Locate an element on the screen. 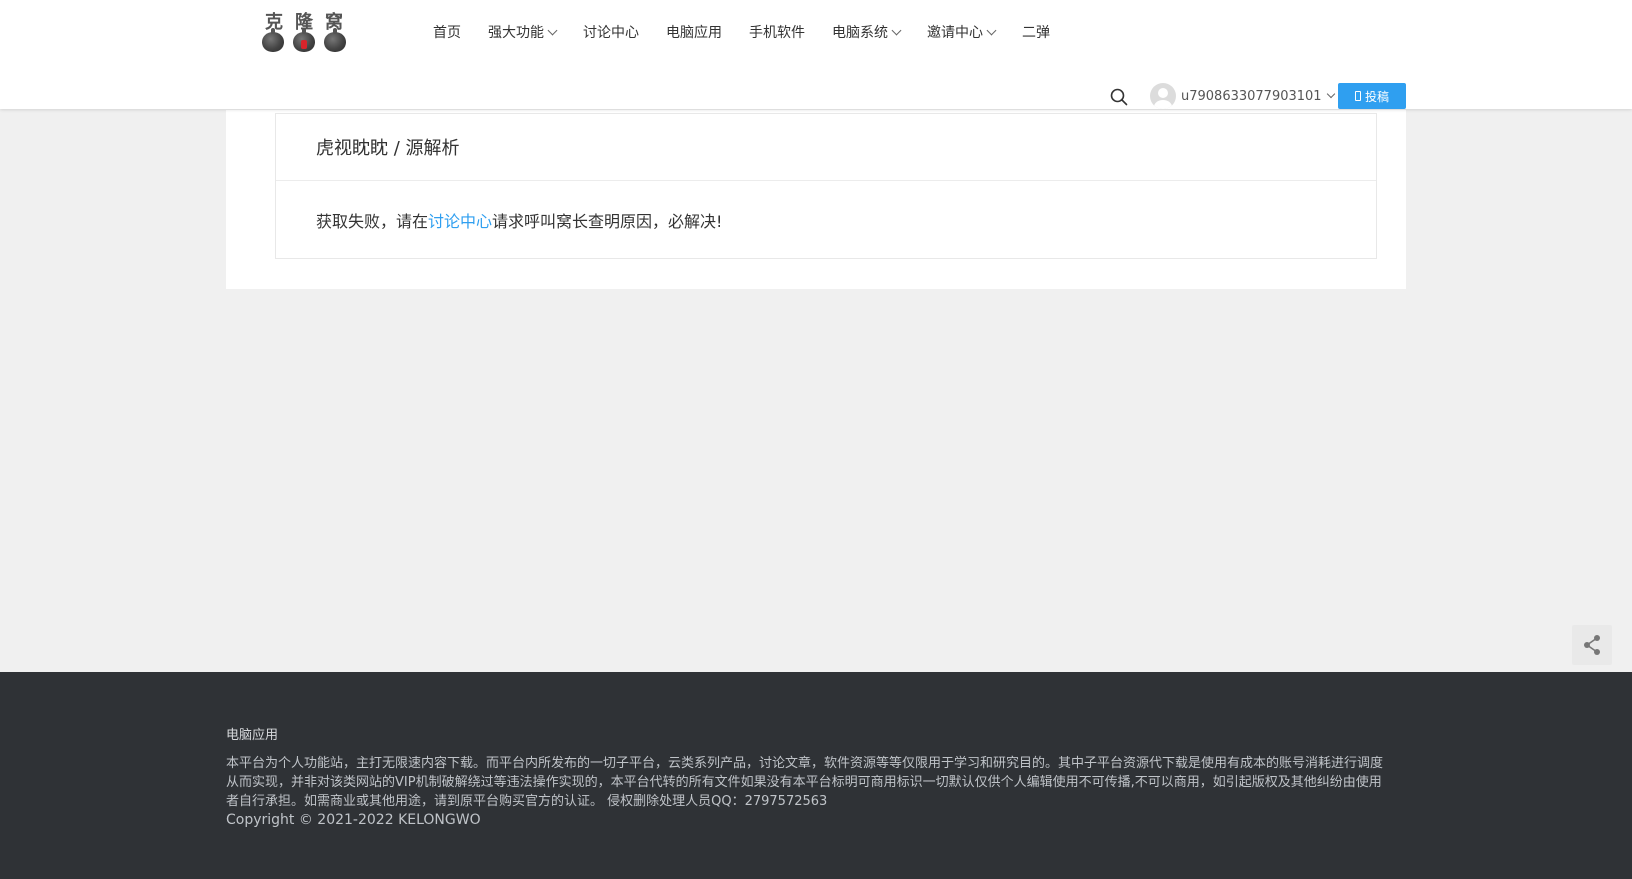  error-message: 获取失败，请在 讨论中心 请求呼叫窝长查明原因，必解决! is located at coordinates (826, 220).